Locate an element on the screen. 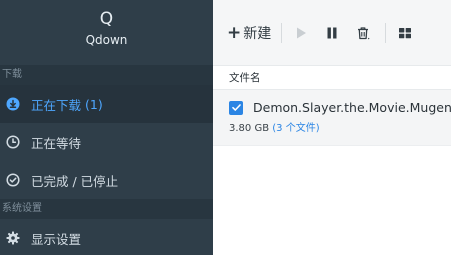  task-name: Demon.Slayer.the.Movie.Mugen. is located at coordinates (352, 107).